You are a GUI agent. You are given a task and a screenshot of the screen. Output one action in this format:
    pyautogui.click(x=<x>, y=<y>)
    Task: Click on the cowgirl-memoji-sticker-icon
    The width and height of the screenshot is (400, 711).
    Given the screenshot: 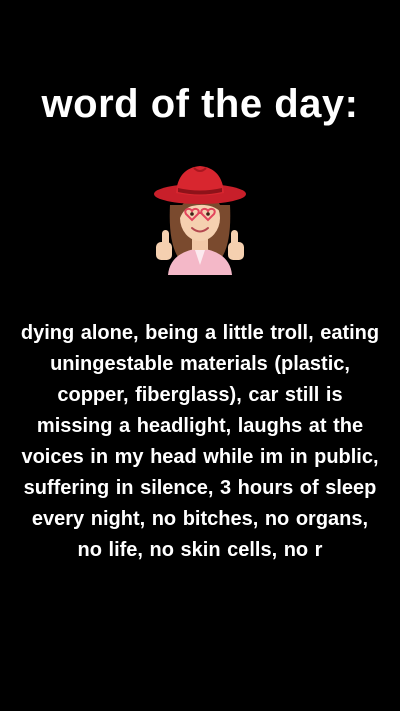 What is the action you would take?
    pyautogui.click(x=200, y=217)
    